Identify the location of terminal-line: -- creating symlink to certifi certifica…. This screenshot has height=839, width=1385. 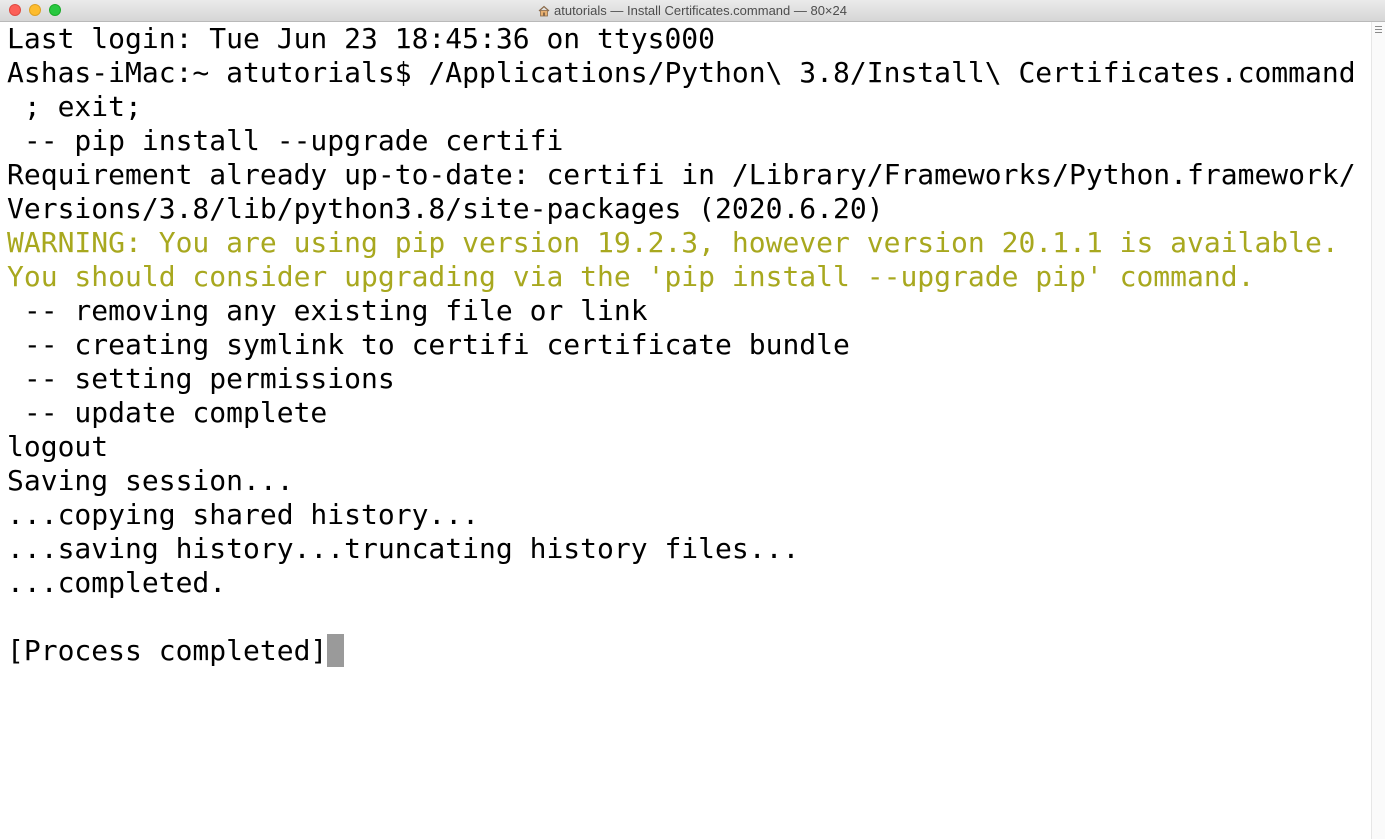
(428, 344).